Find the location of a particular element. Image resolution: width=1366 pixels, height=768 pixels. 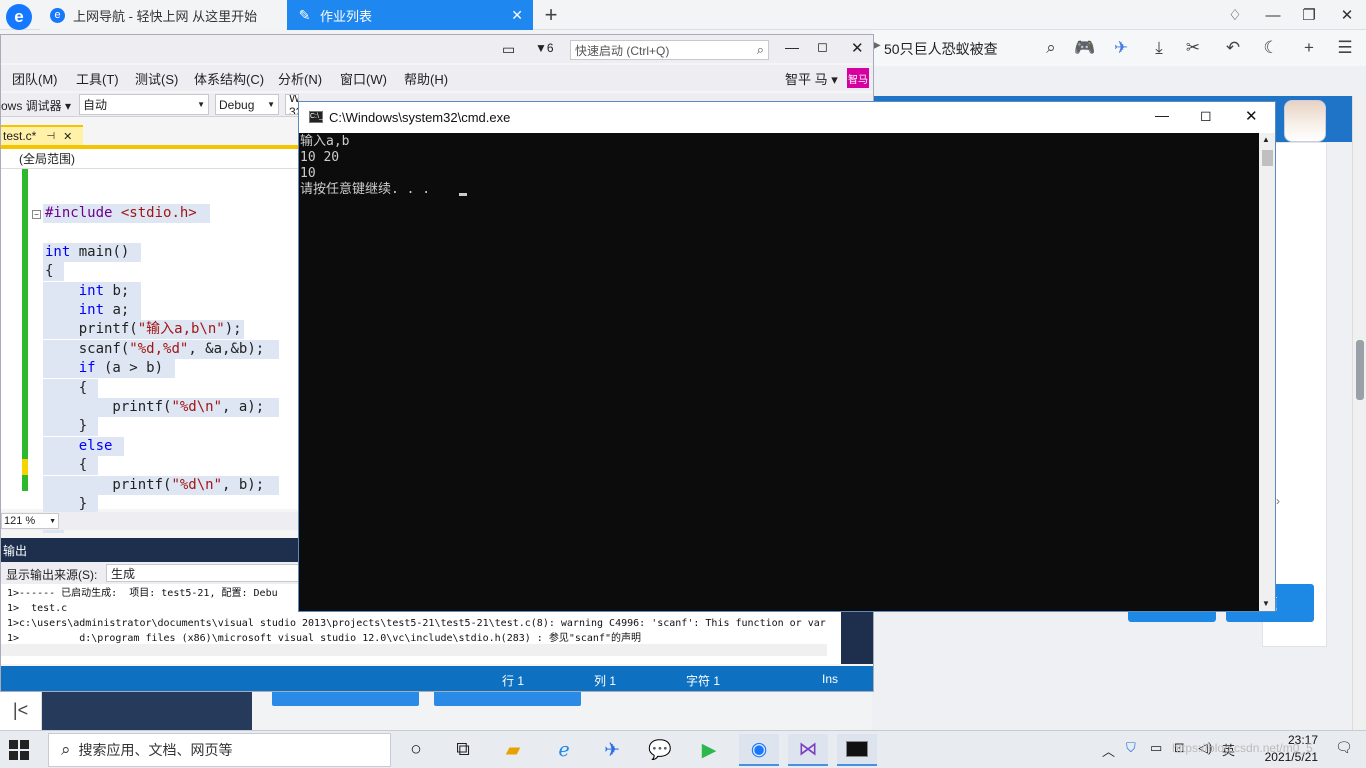

page-sidebar is located at coordinates (147, 710).